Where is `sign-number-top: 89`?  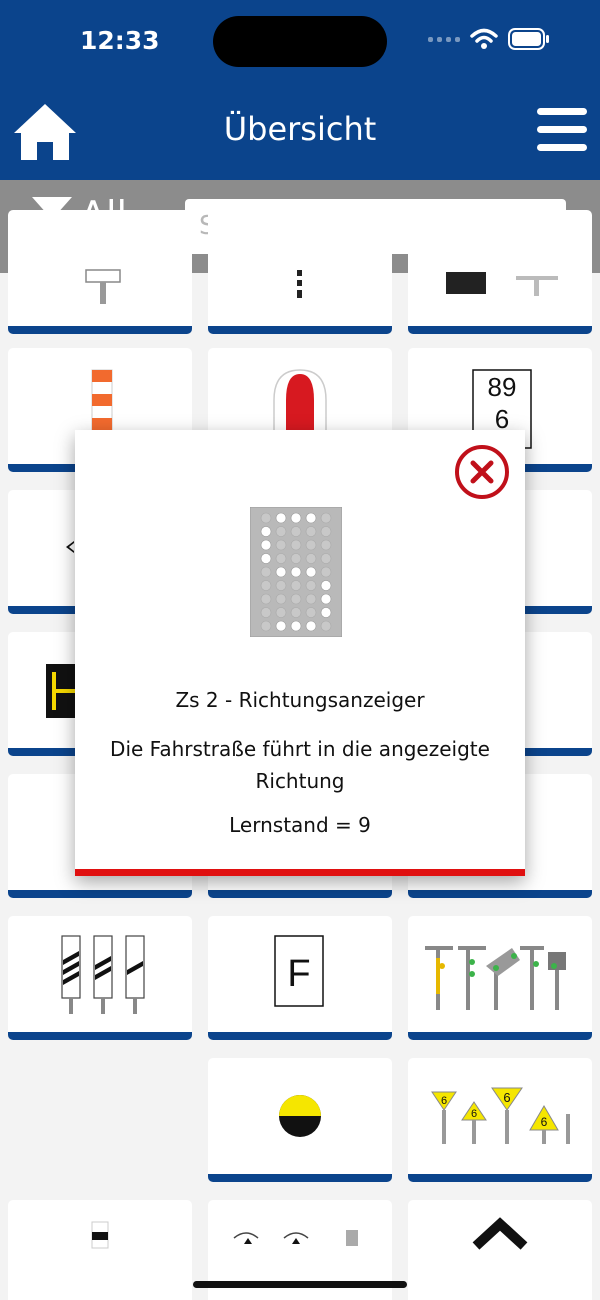 sign-number-top: 89 is located at coordinates (502, 387).